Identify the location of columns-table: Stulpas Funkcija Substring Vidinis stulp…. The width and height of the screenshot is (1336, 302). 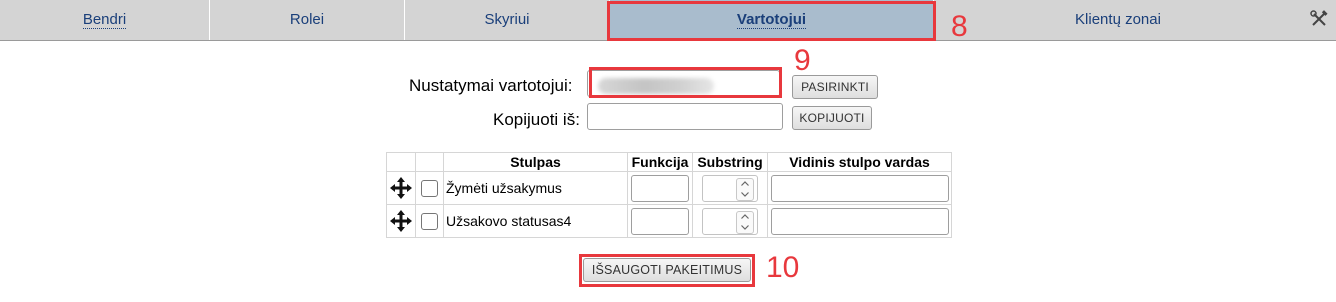
(669, 195).